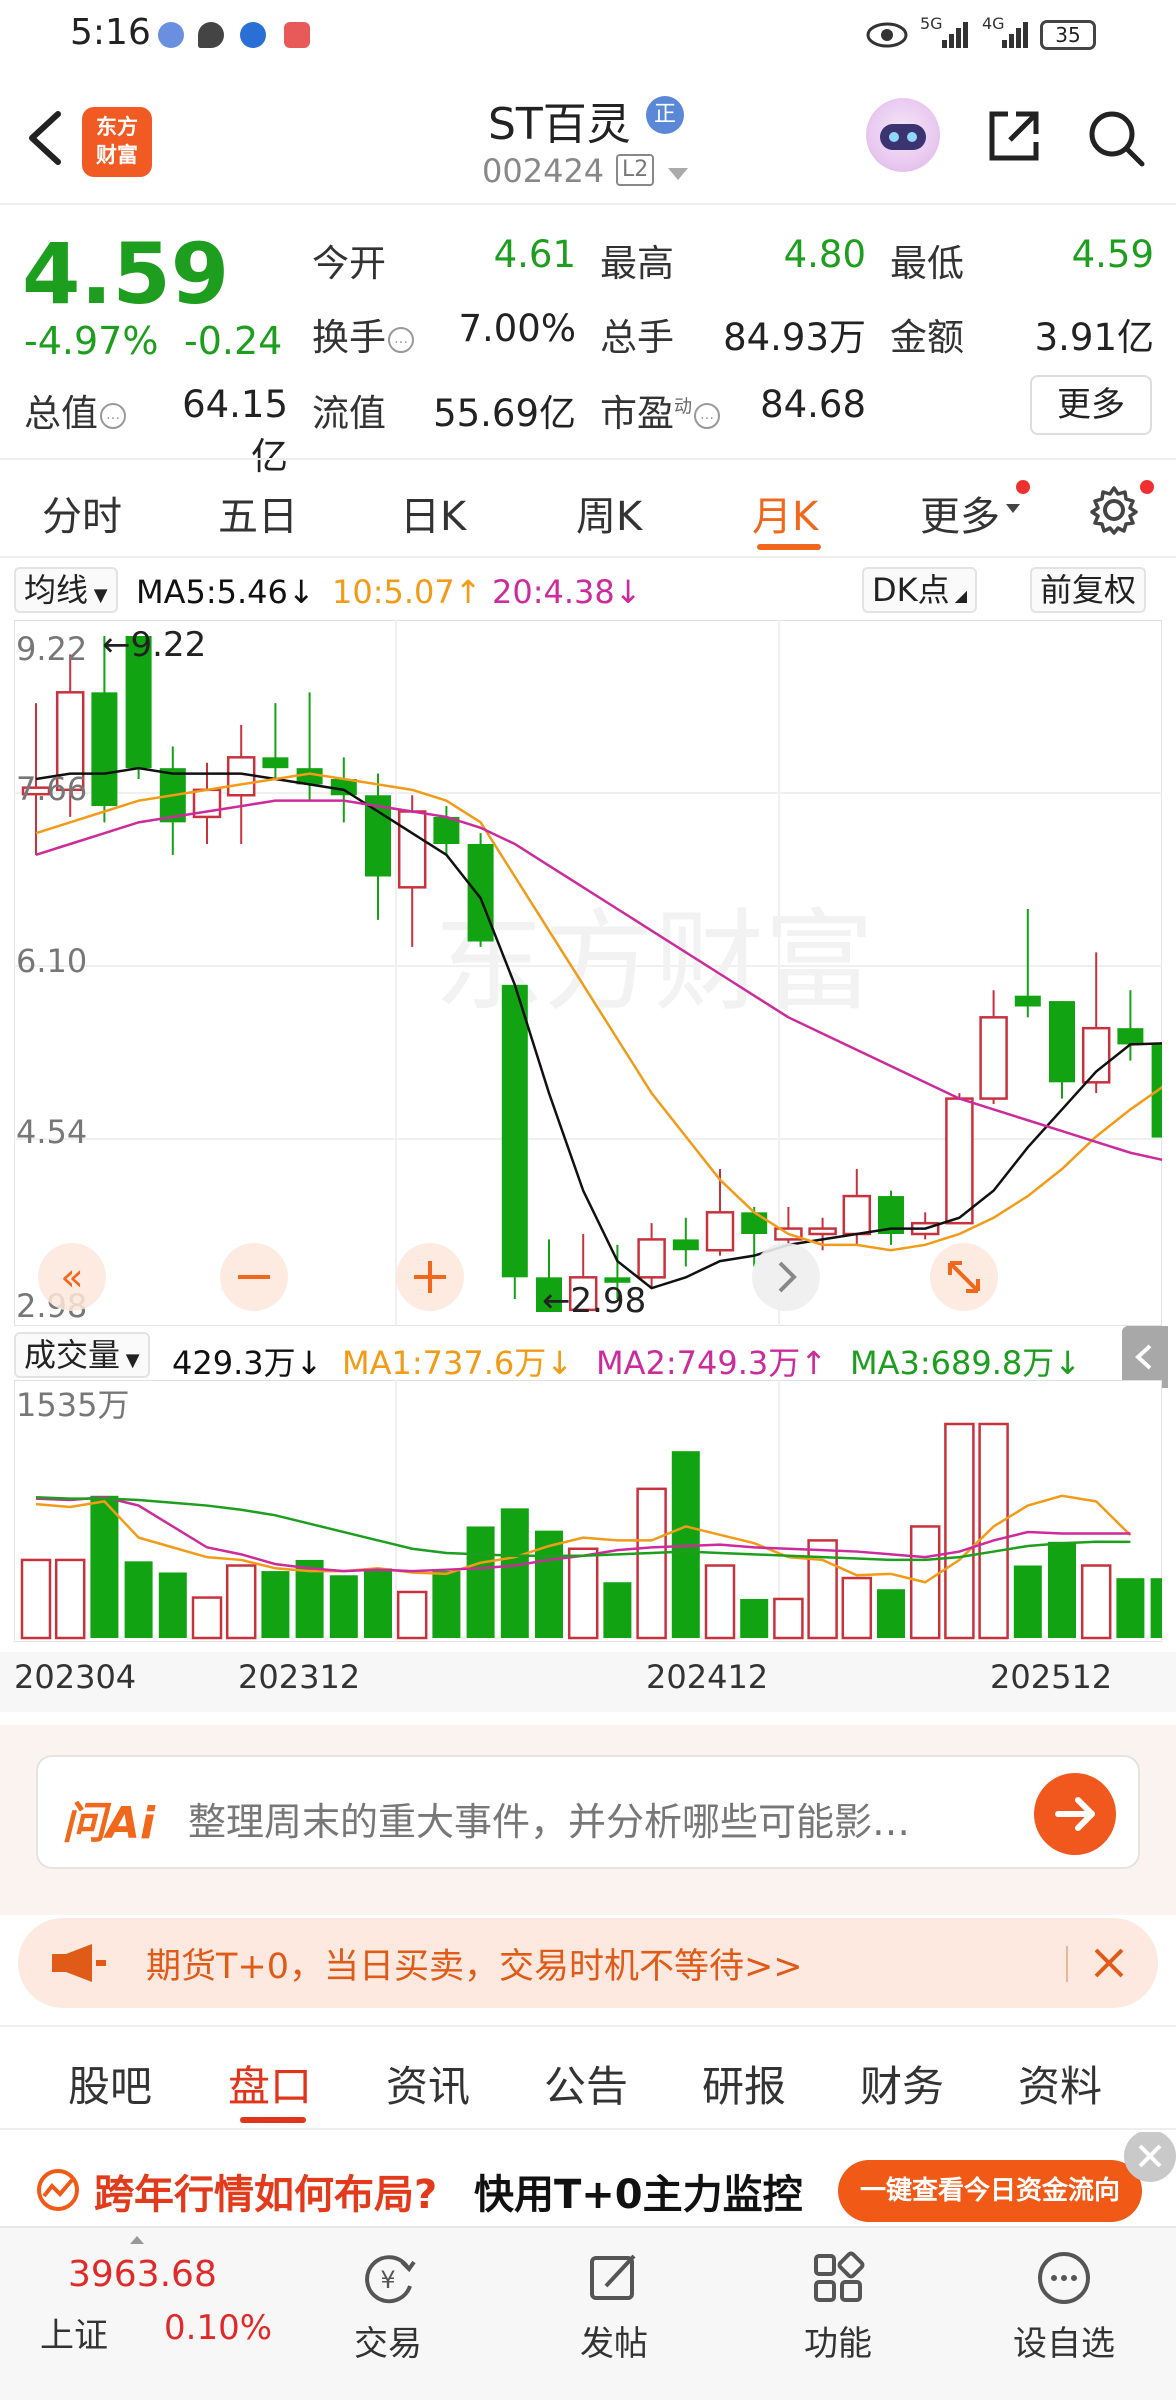 This screenshot has width=1176, height=2400. What do you see at coordinates (247, 1363) in the screenshot?
I see `volume-current: 429.3万↓` at bounding box center [247, 1363].